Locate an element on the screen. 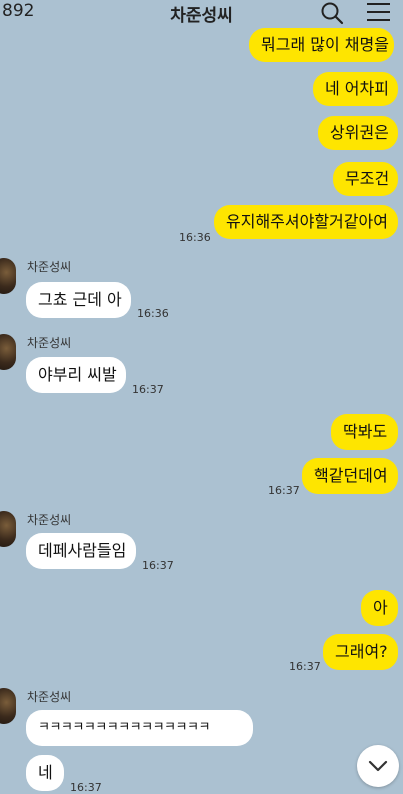 This screenshot has height=794, width=403. chat-header: 892 차준성씨 is located at coordinates (201, 13).